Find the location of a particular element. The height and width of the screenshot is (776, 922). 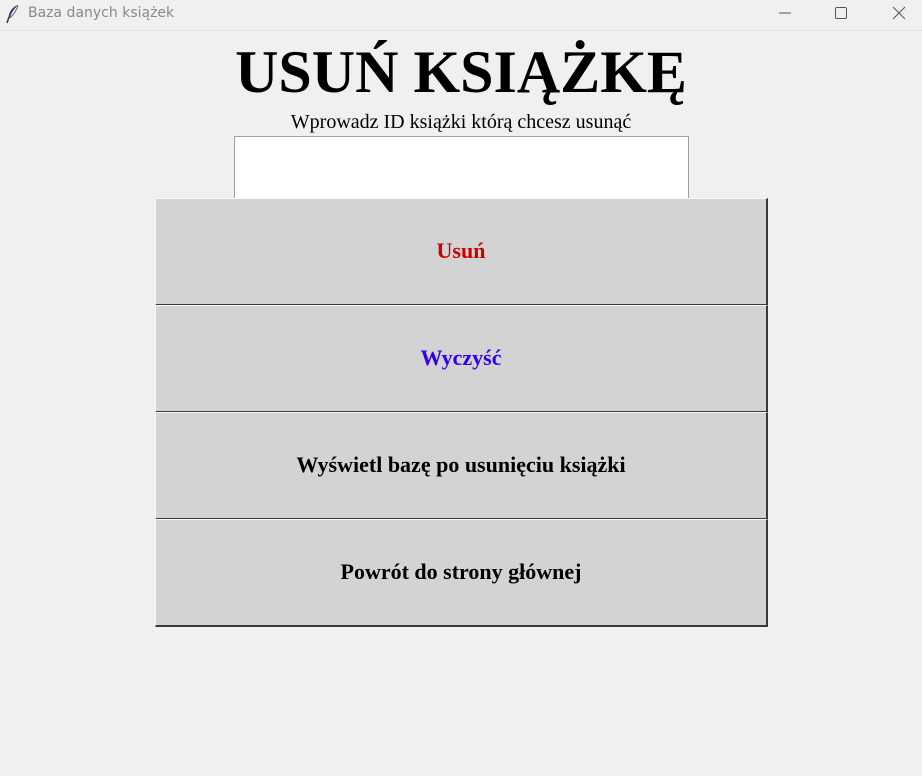

feather-icon is located at coordinates (13, 14).